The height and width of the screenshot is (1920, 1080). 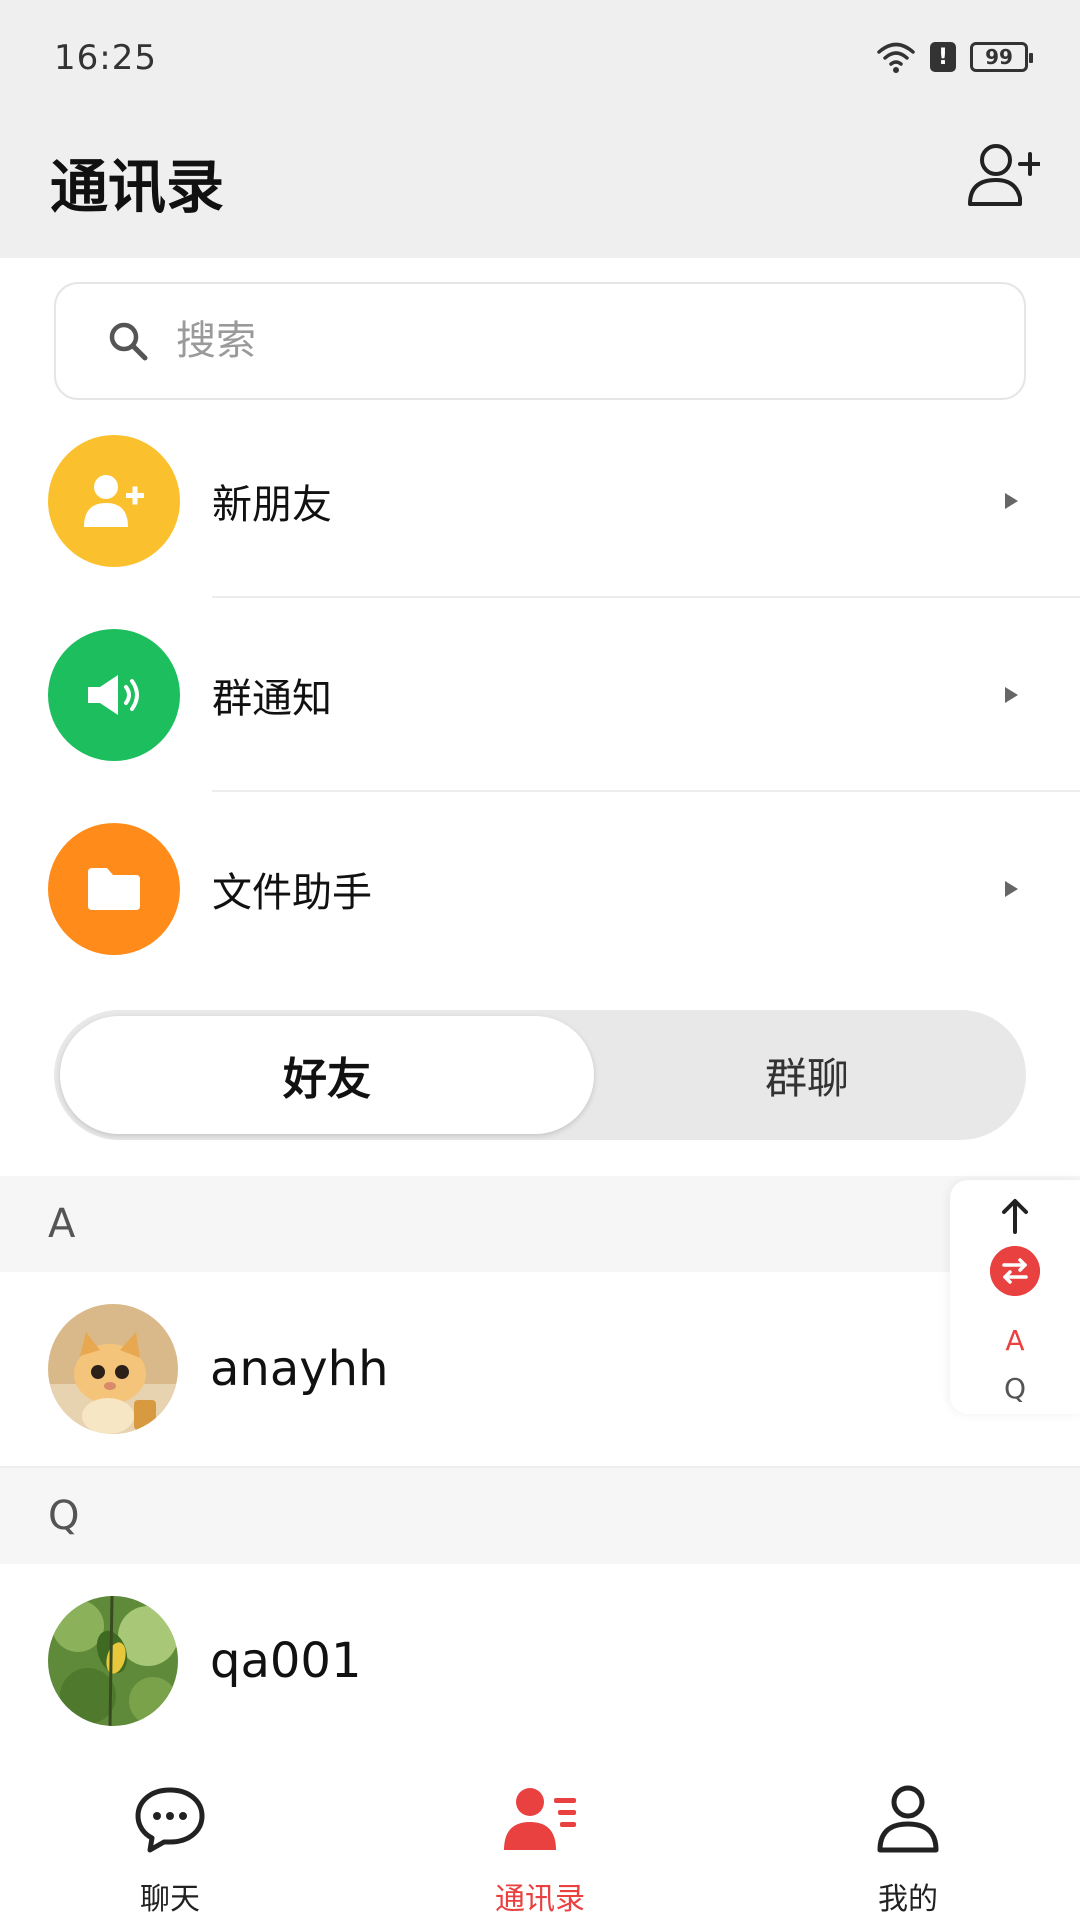 I want to click on folder-icon, so click(x=114, y=888).